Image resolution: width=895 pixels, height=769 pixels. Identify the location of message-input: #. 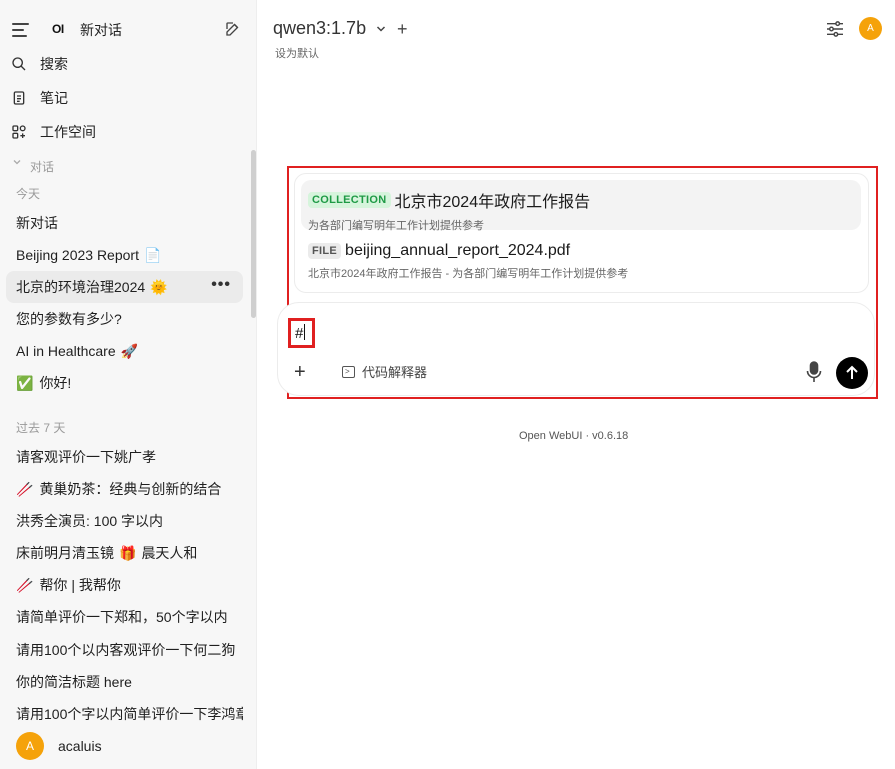
(301, 333).